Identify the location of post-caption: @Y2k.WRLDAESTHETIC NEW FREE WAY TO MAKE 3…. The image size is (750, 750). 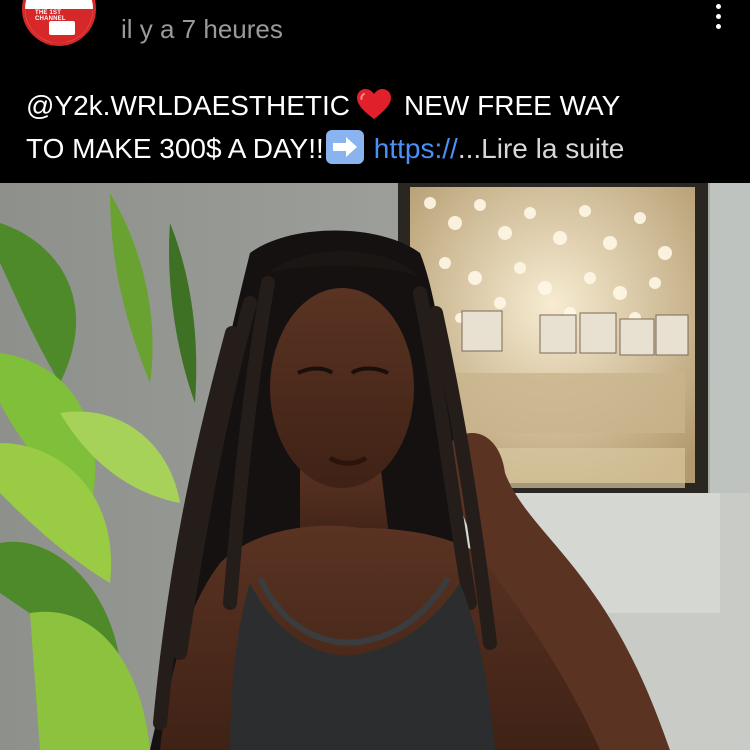
(376, 127).